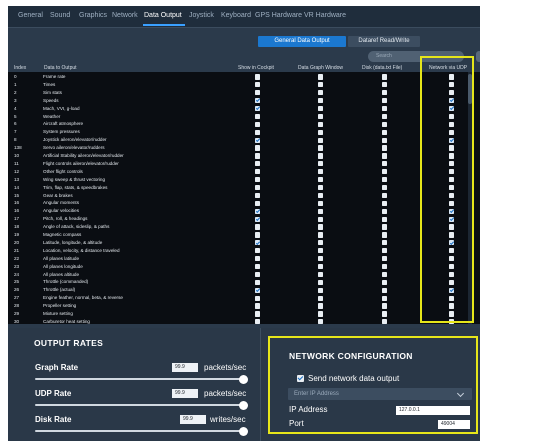 The image size is (550, 447). What do you see at coordinates (93, 15) in the screenshot?
I see `tab-graphics: Graphics` at bounding box center [93, 15].